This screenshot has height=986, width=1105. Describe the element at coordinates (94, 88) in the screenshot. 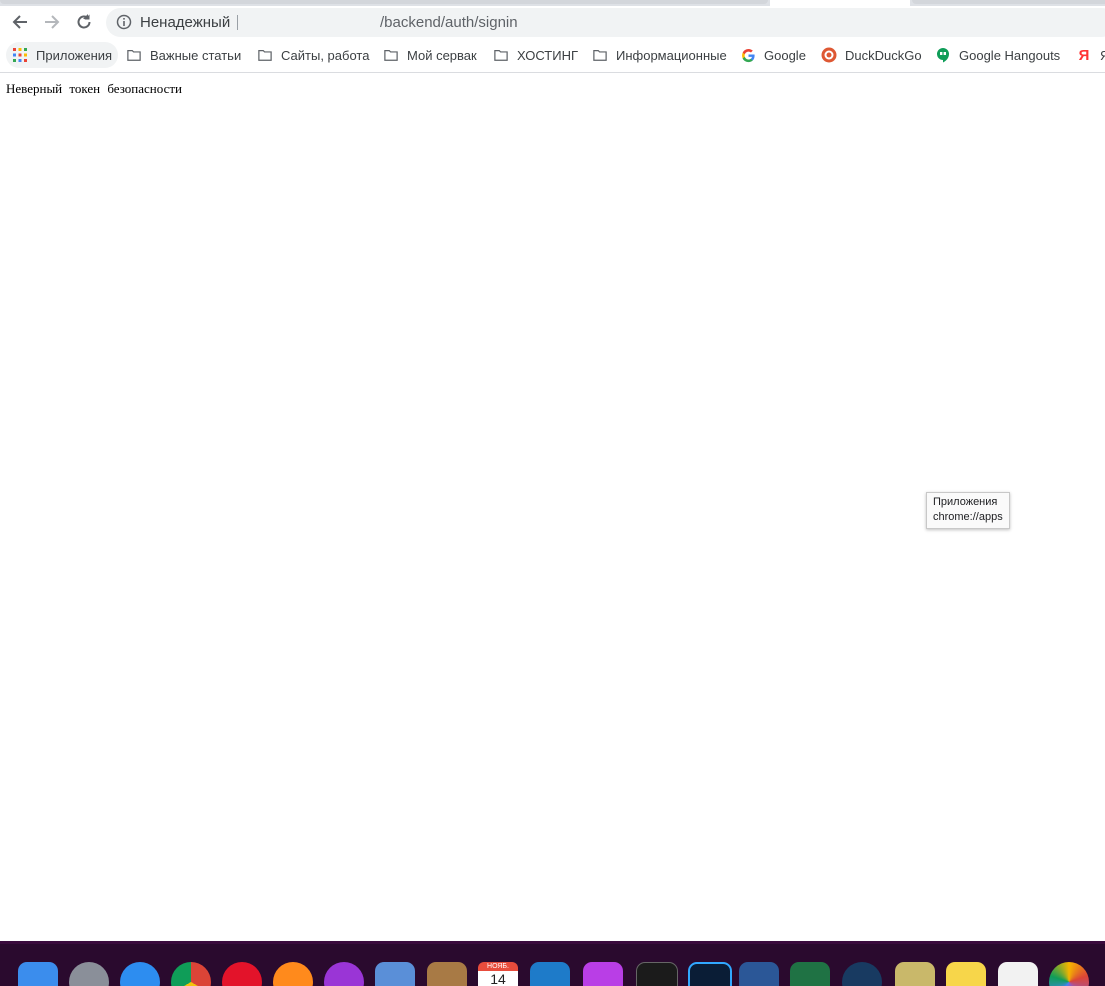

I see `error-message: Неверный токен безопасности` at that location.